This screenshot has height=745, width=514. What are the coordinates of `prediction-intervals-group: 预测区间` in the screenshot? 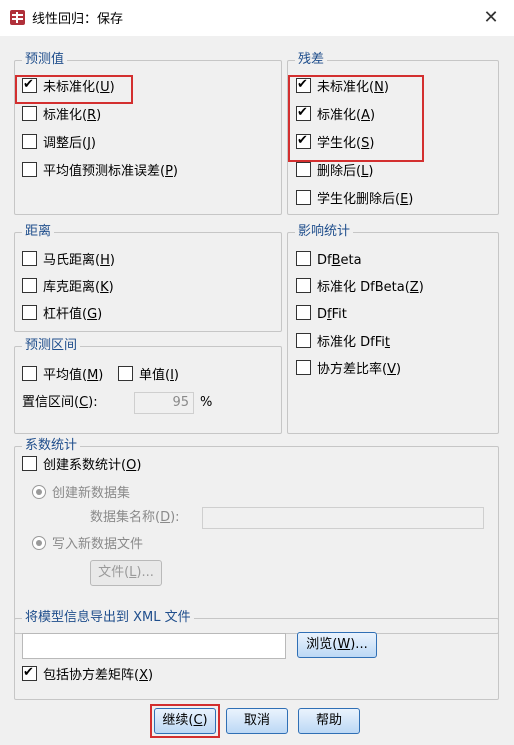 It's located at (148, 386).